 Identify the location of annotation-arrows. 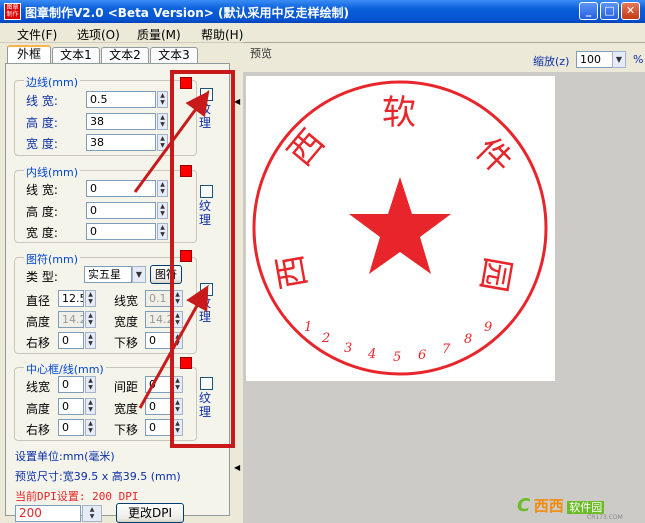
(171, 249).